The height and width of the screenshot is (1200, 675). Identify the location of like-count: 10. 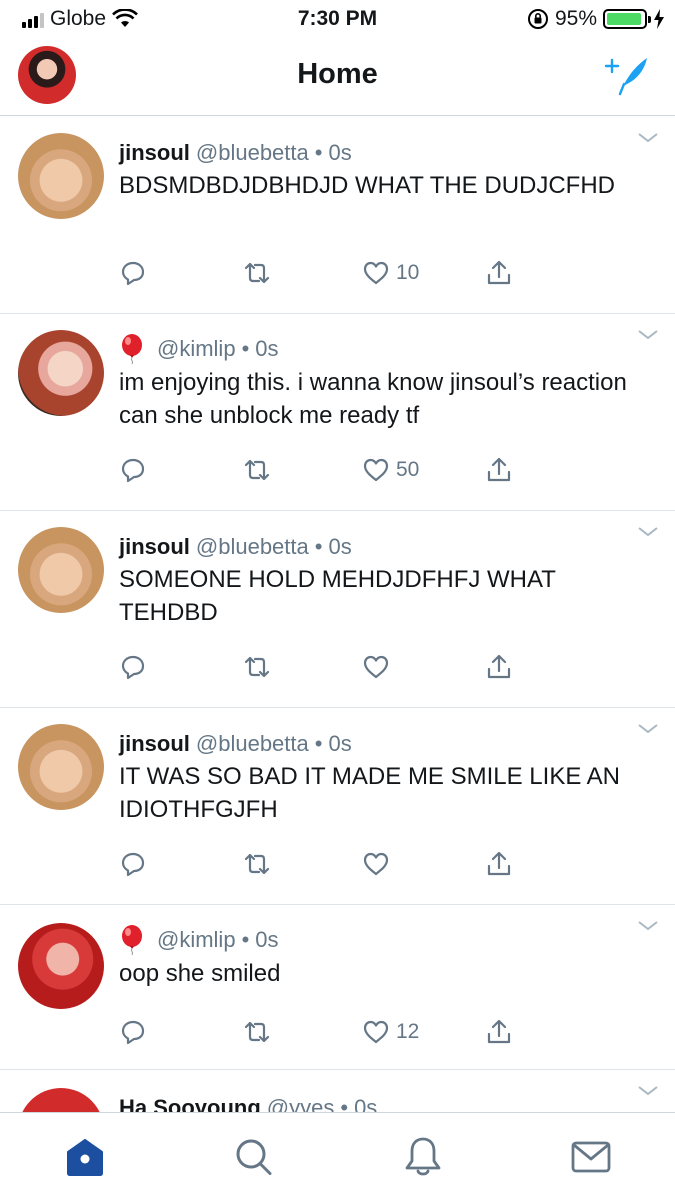
(408, 272).